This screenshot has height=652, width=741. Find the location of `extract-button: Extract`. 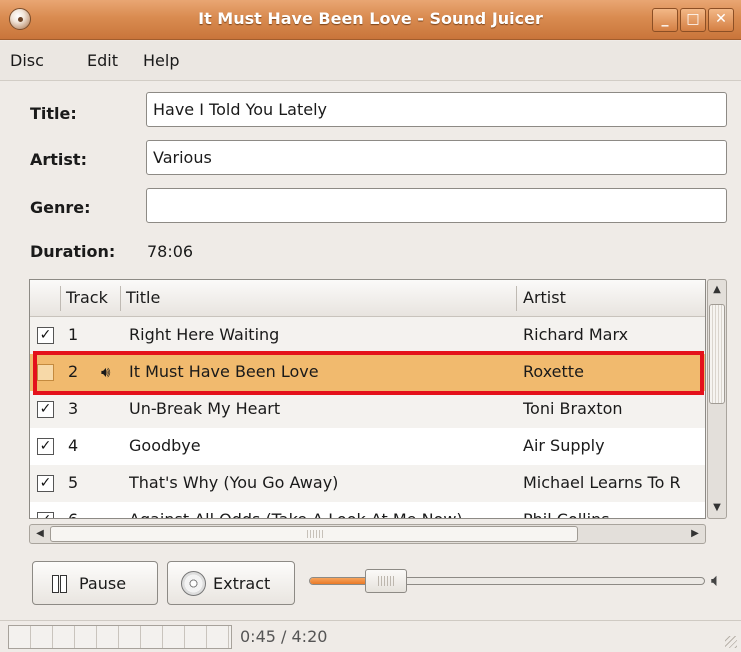

extract-button: Extract is located at coordinates (231, 583).